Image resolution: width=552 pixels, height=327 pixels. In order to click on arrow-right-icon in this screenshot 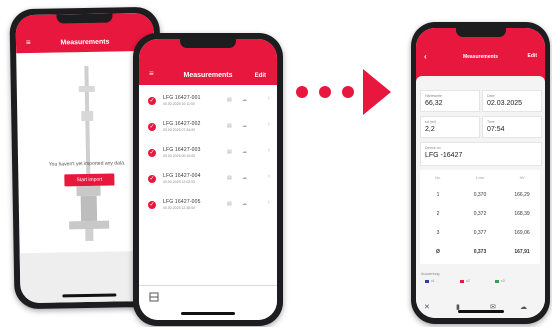, I will do `click(377, 92)`.